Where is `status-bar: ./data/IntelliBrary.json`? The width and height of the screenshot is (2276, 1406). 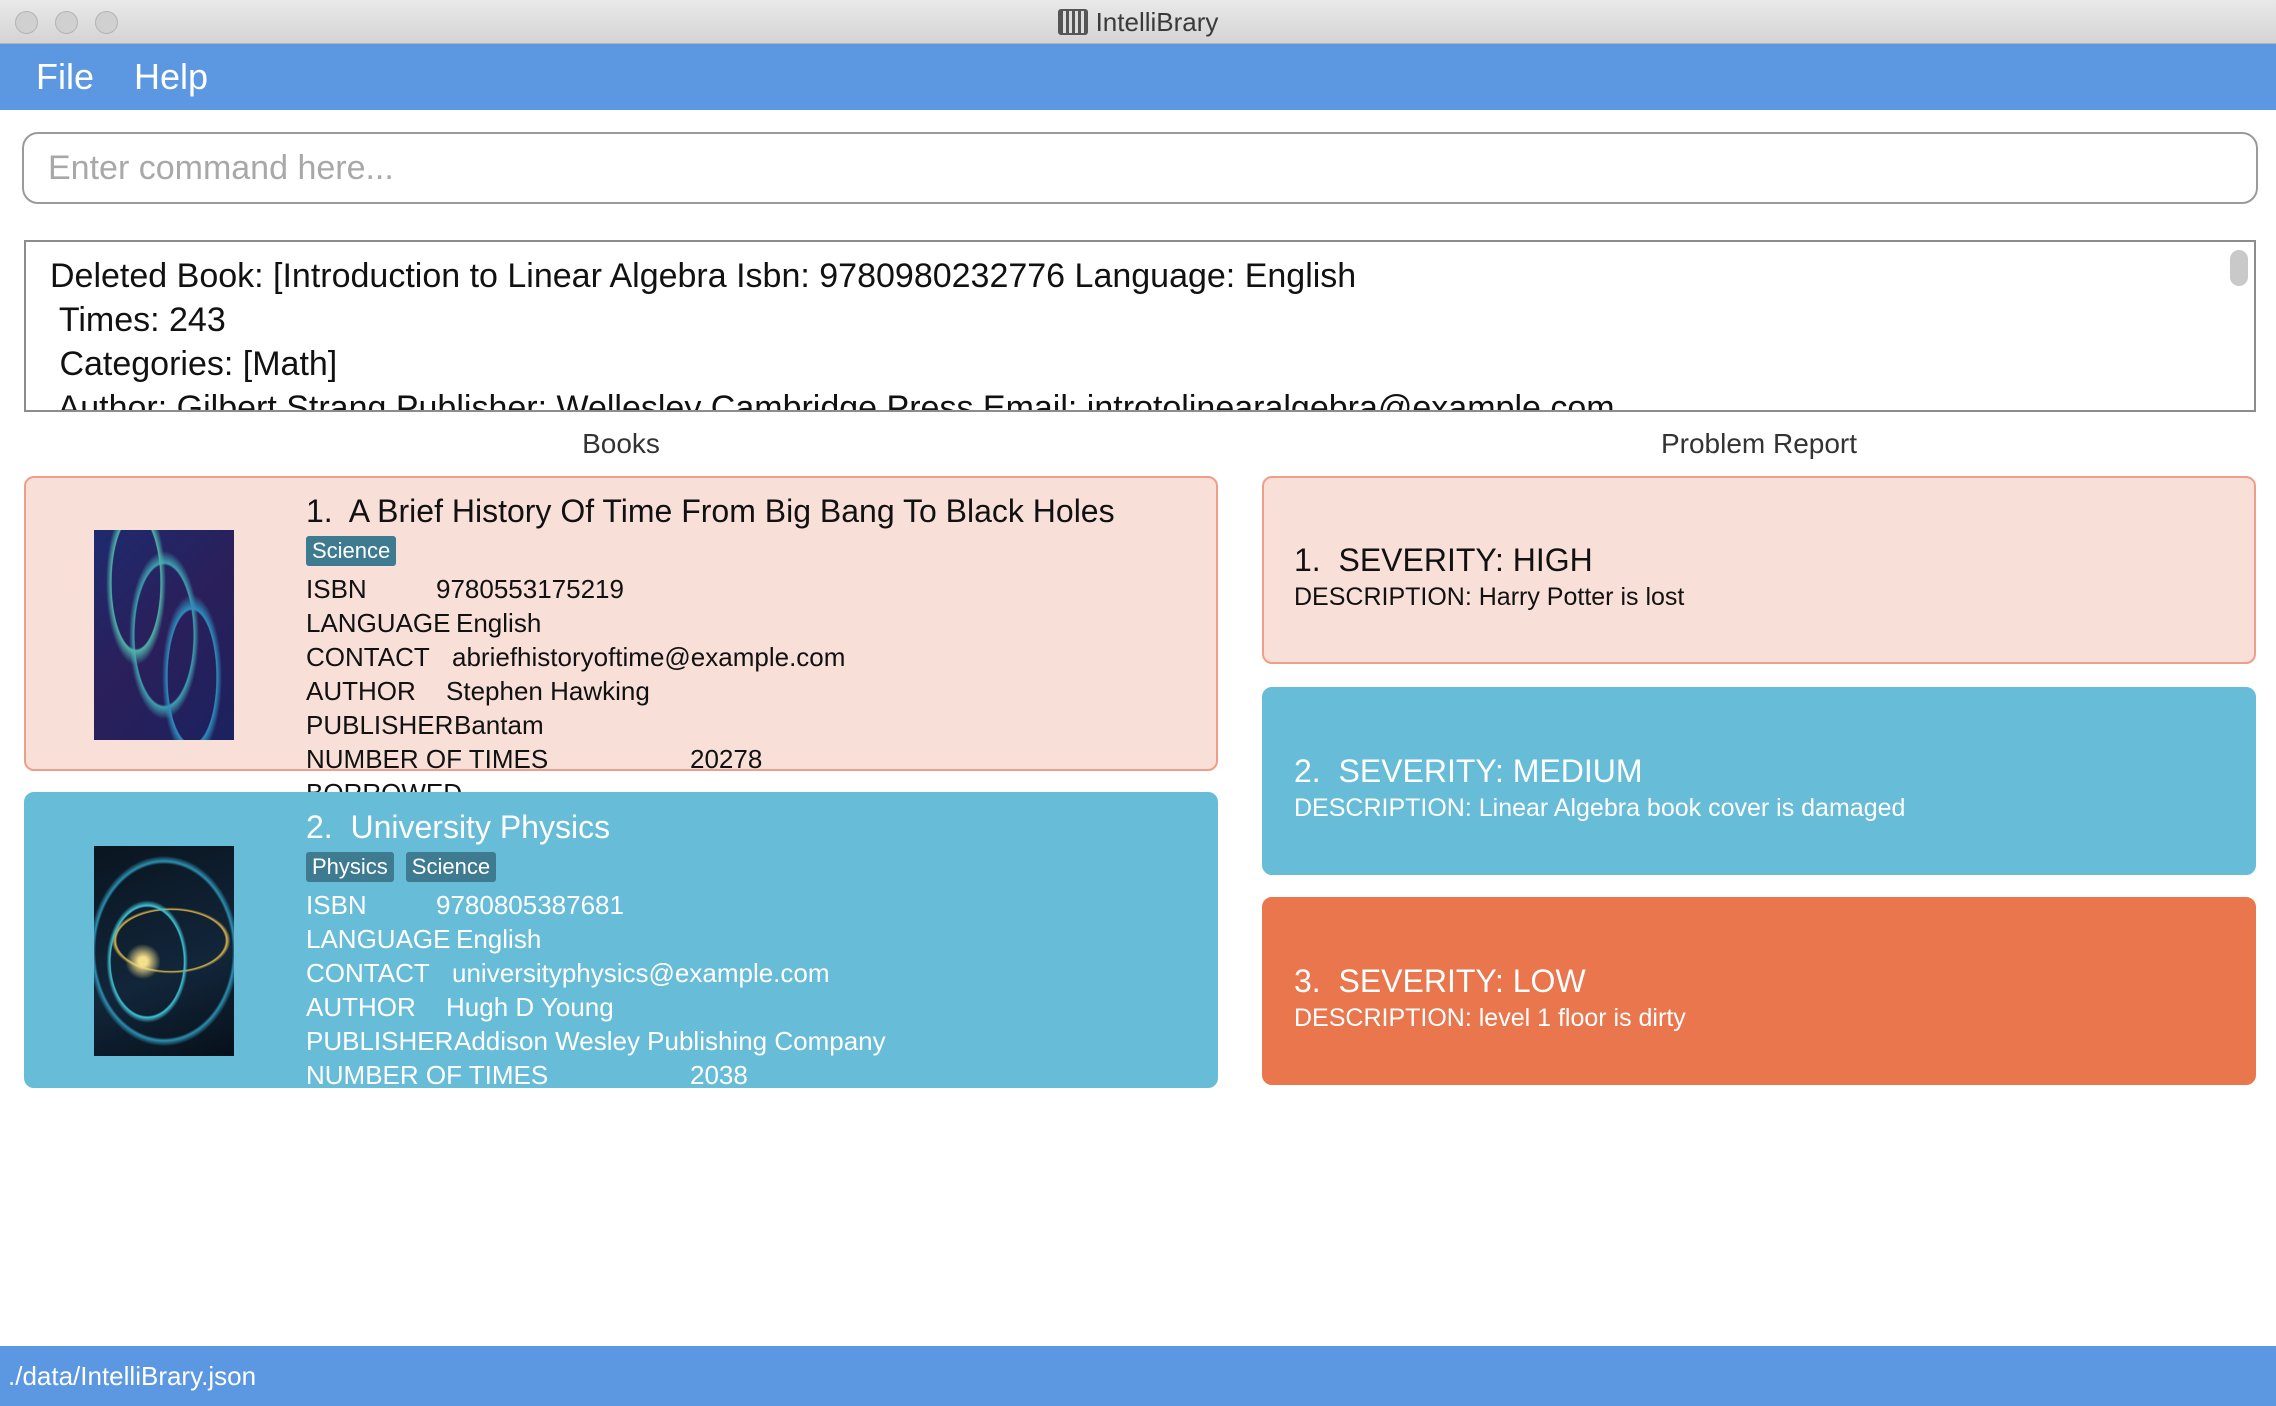
status-bar: ./data/IntelliBrary.json is located at coordinates (1138, 1376).